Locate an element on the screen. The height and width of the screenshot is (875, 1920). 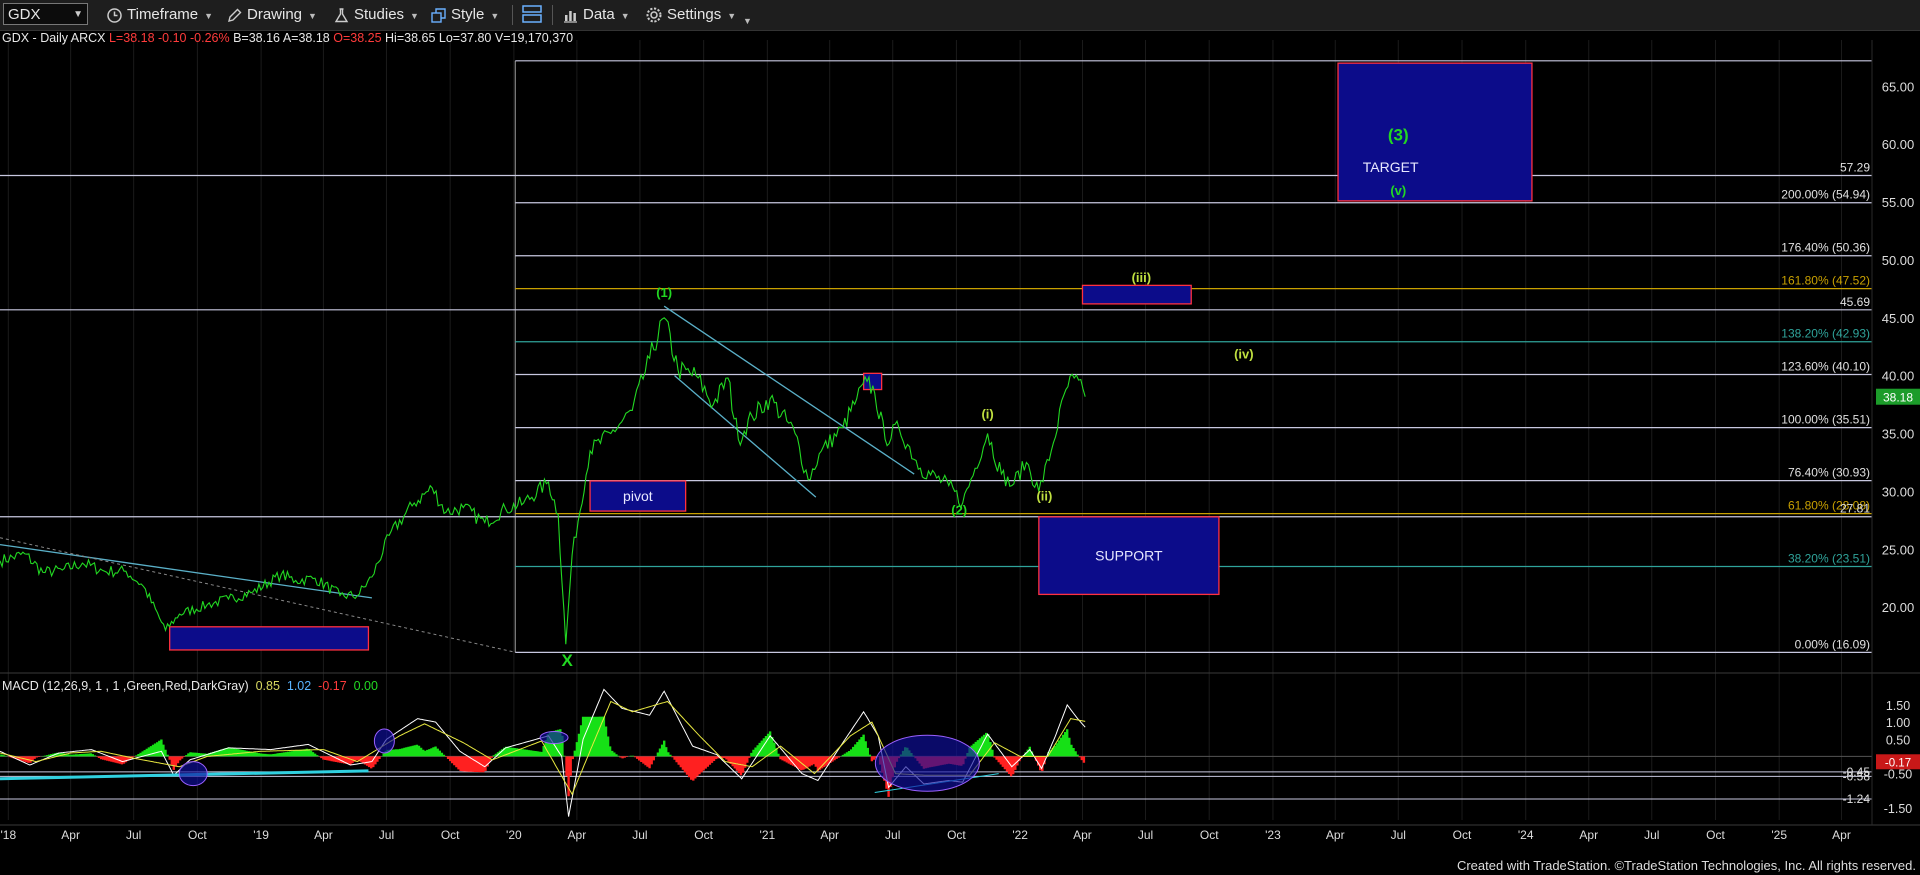
macd-ref-label-2: -1.24 is located at coordinates (1857, 799).